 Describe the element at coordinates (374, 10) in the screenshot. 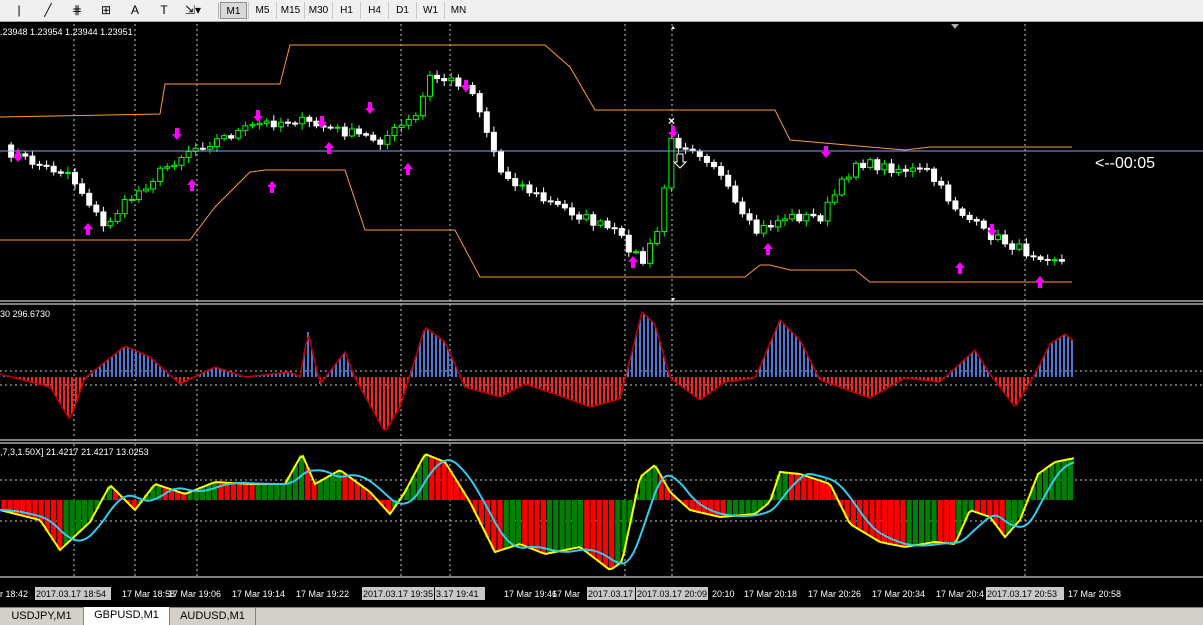

I see `timeframe-h4-button: H4` at that location.